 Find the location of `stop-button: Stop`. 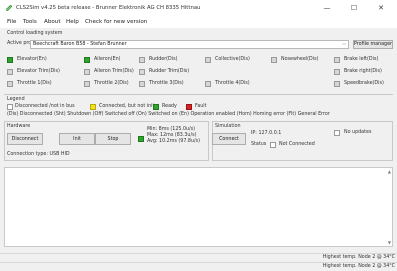

stop-button: Stop is located at coordinates (113, 139).